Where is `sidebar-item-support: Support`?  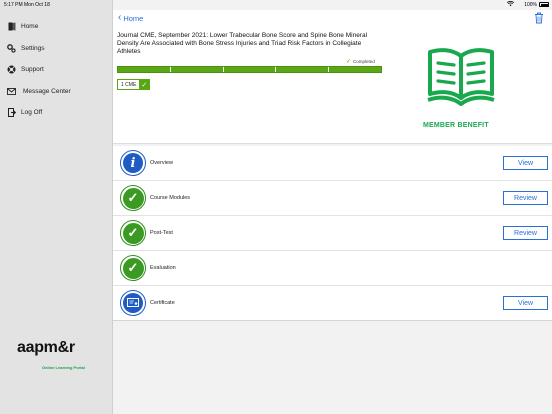 sidebar-item-support: Support is located at coordinates (56, 70).